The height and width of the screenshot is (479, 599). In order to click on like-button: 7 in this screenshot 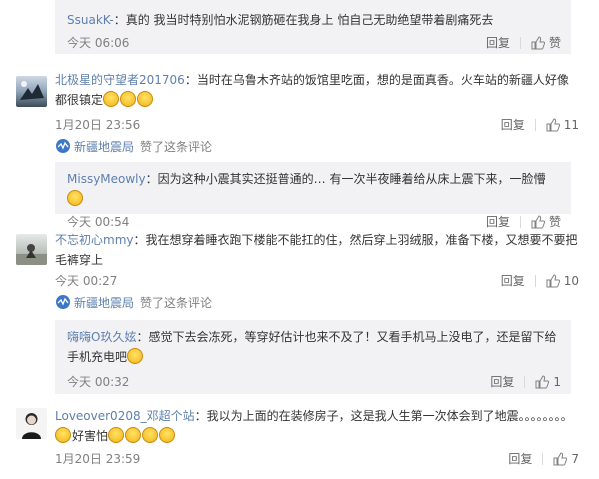, I will do `click(566, 459)`.